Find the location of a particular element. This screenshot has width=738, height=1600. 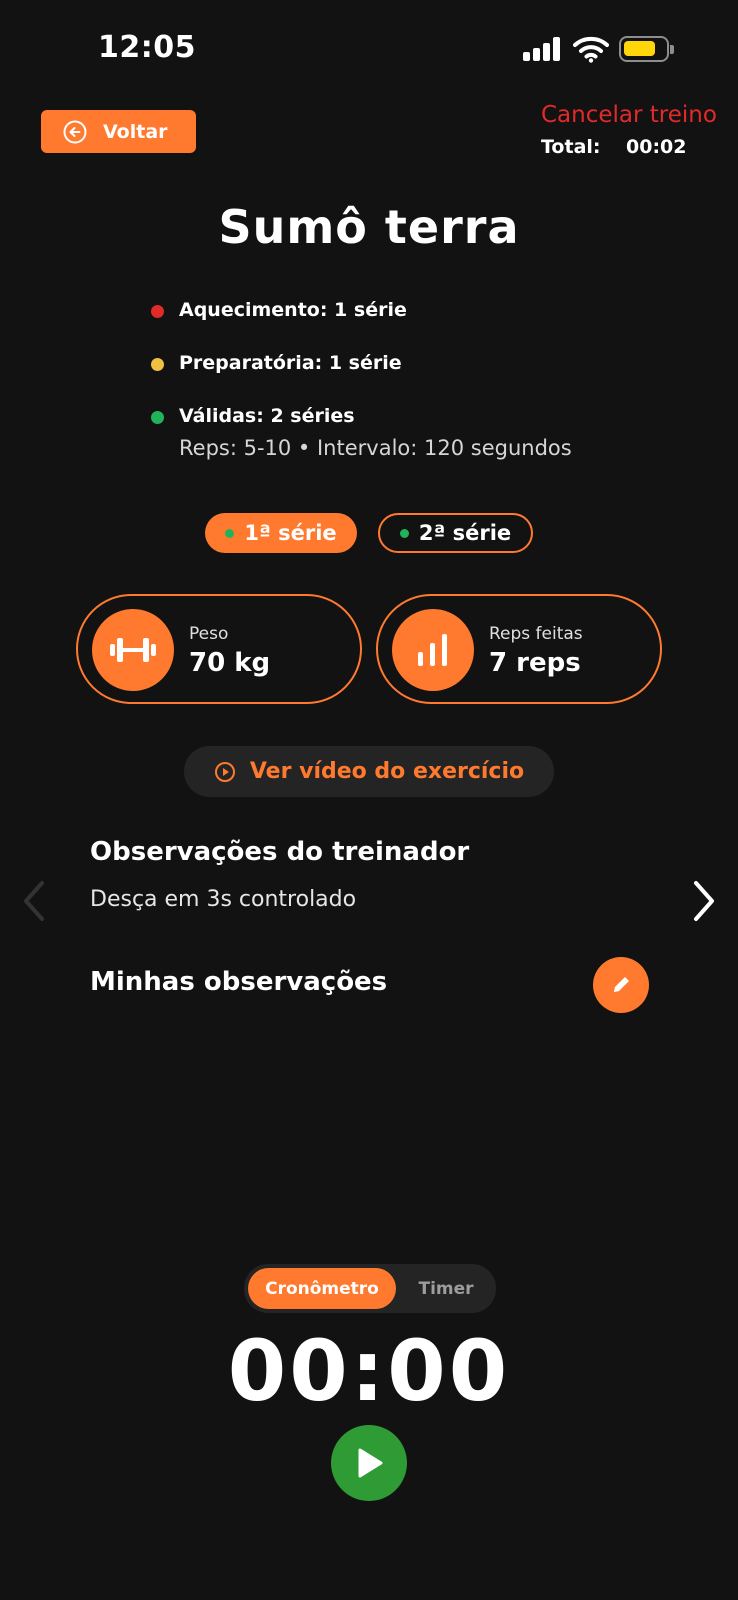

watch-video-button: Ver vídeo do exercício is located at coordinates (369, 771).